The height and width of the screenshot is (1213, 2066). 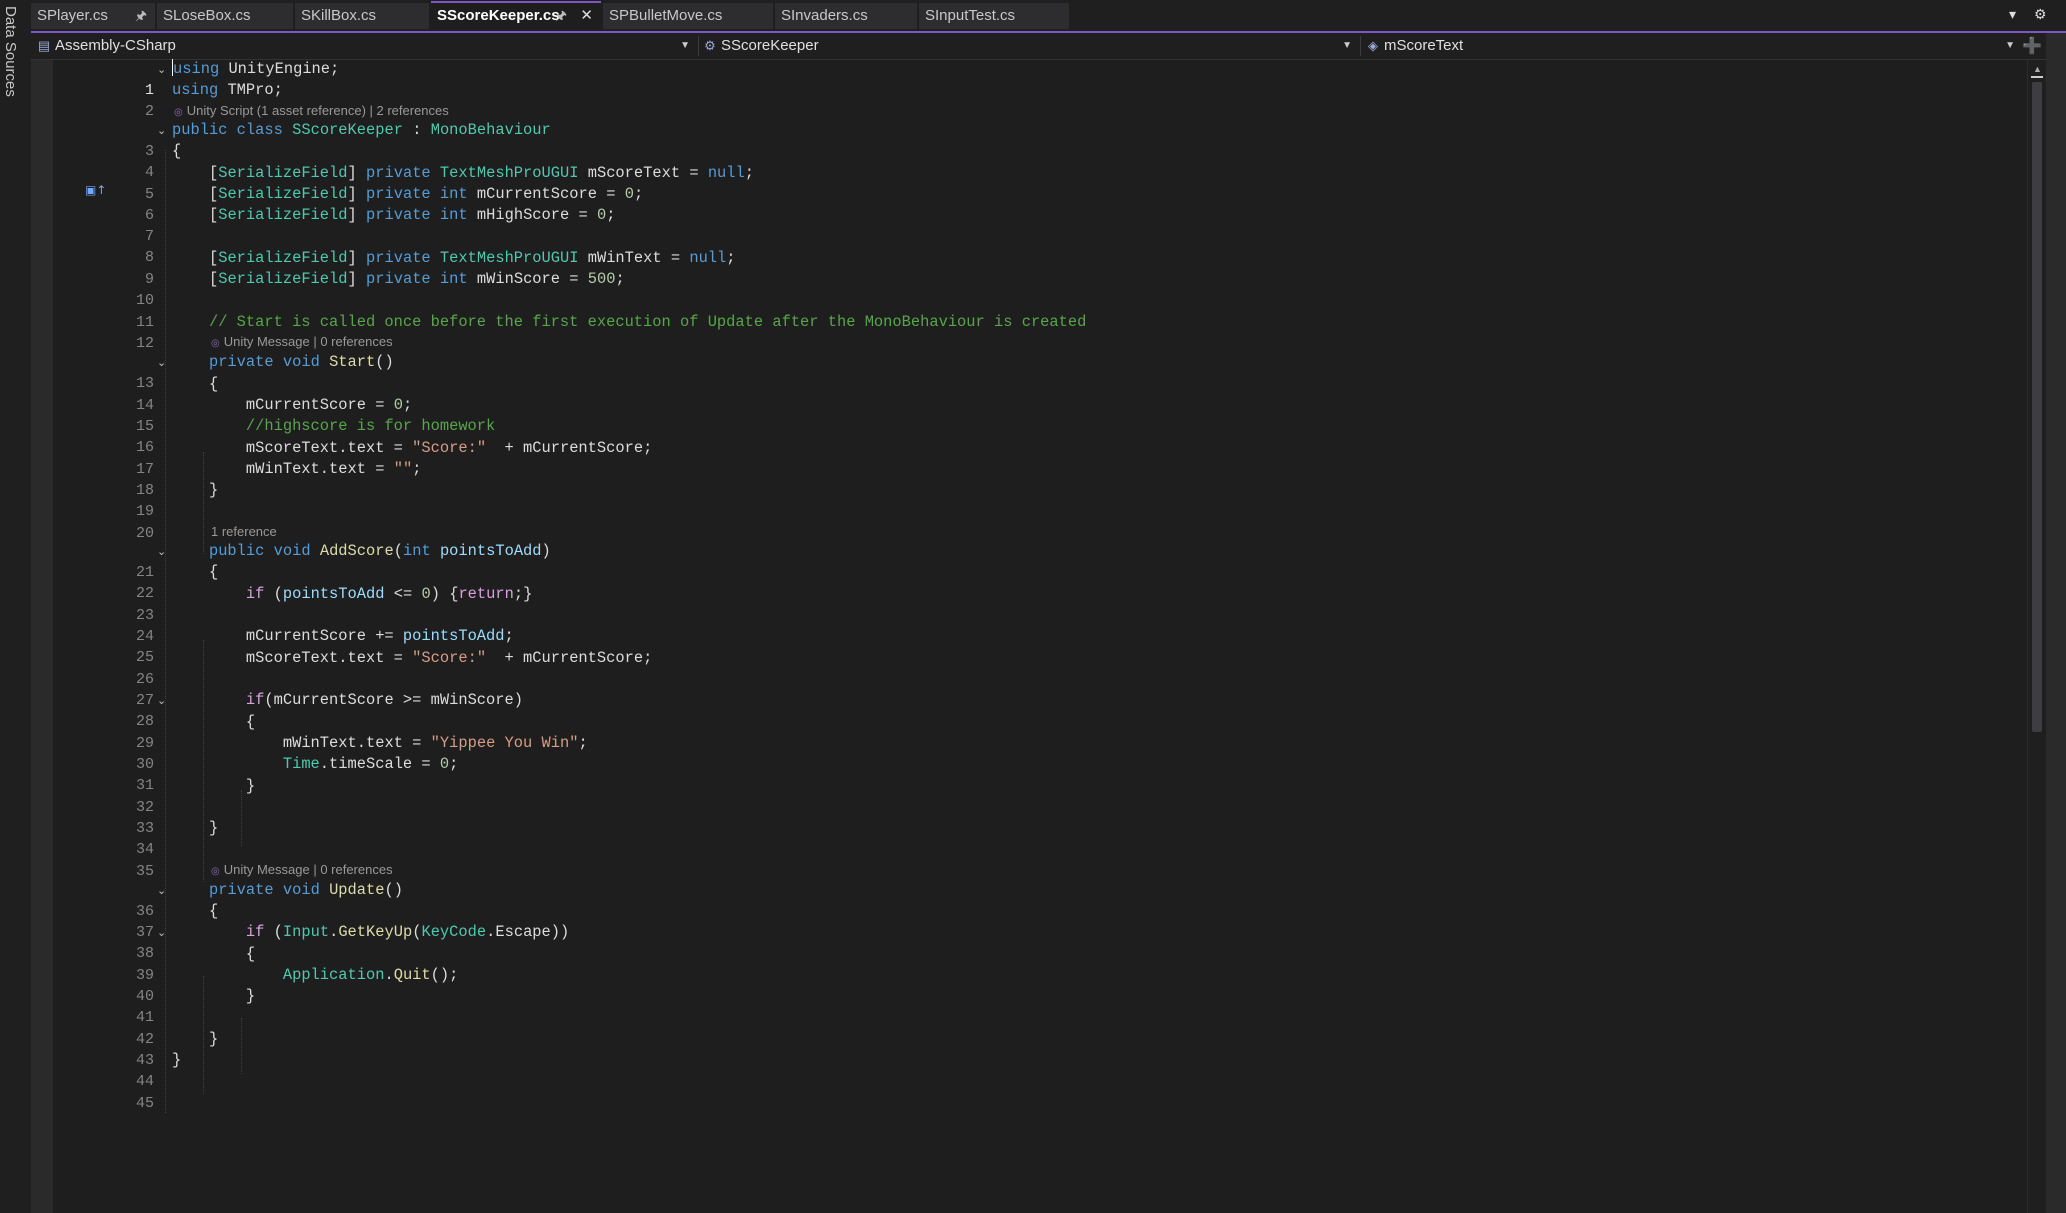 I want to click on code-line: 45, so click(x=1031, y=1092).